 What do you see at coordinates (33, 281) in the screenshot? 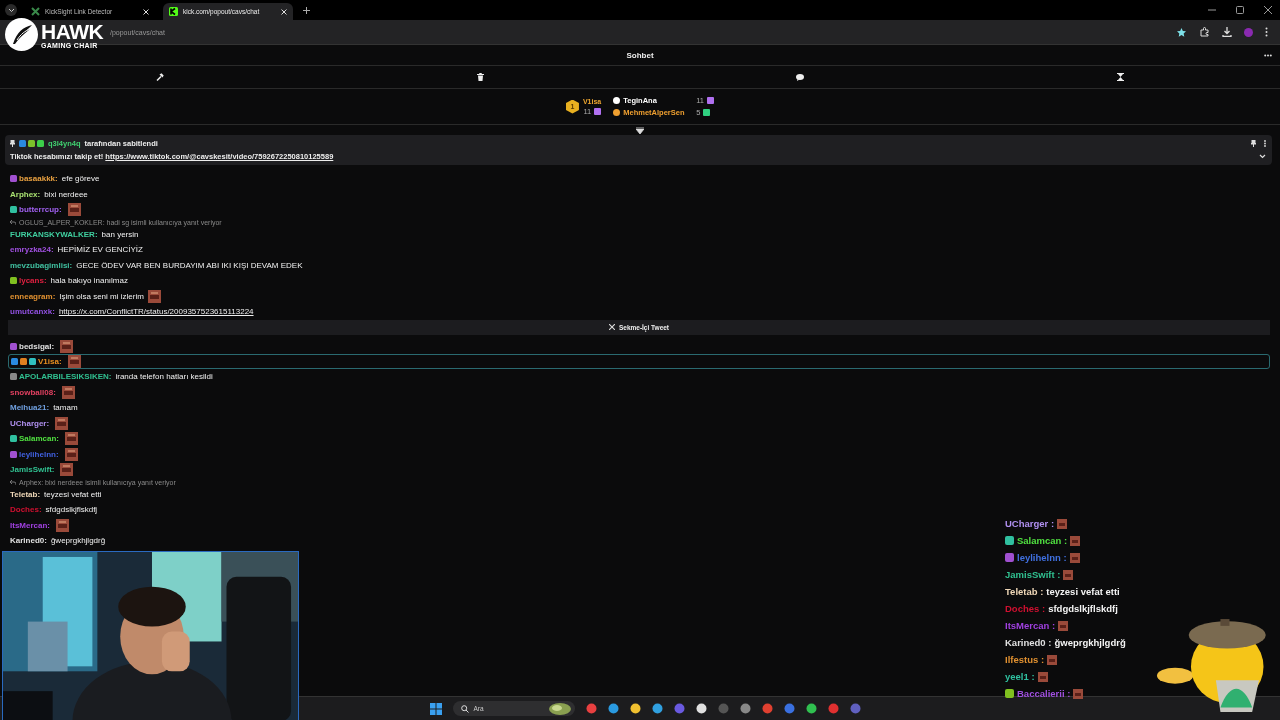
I see `username: lycans:` at bounding box center [33, 281].